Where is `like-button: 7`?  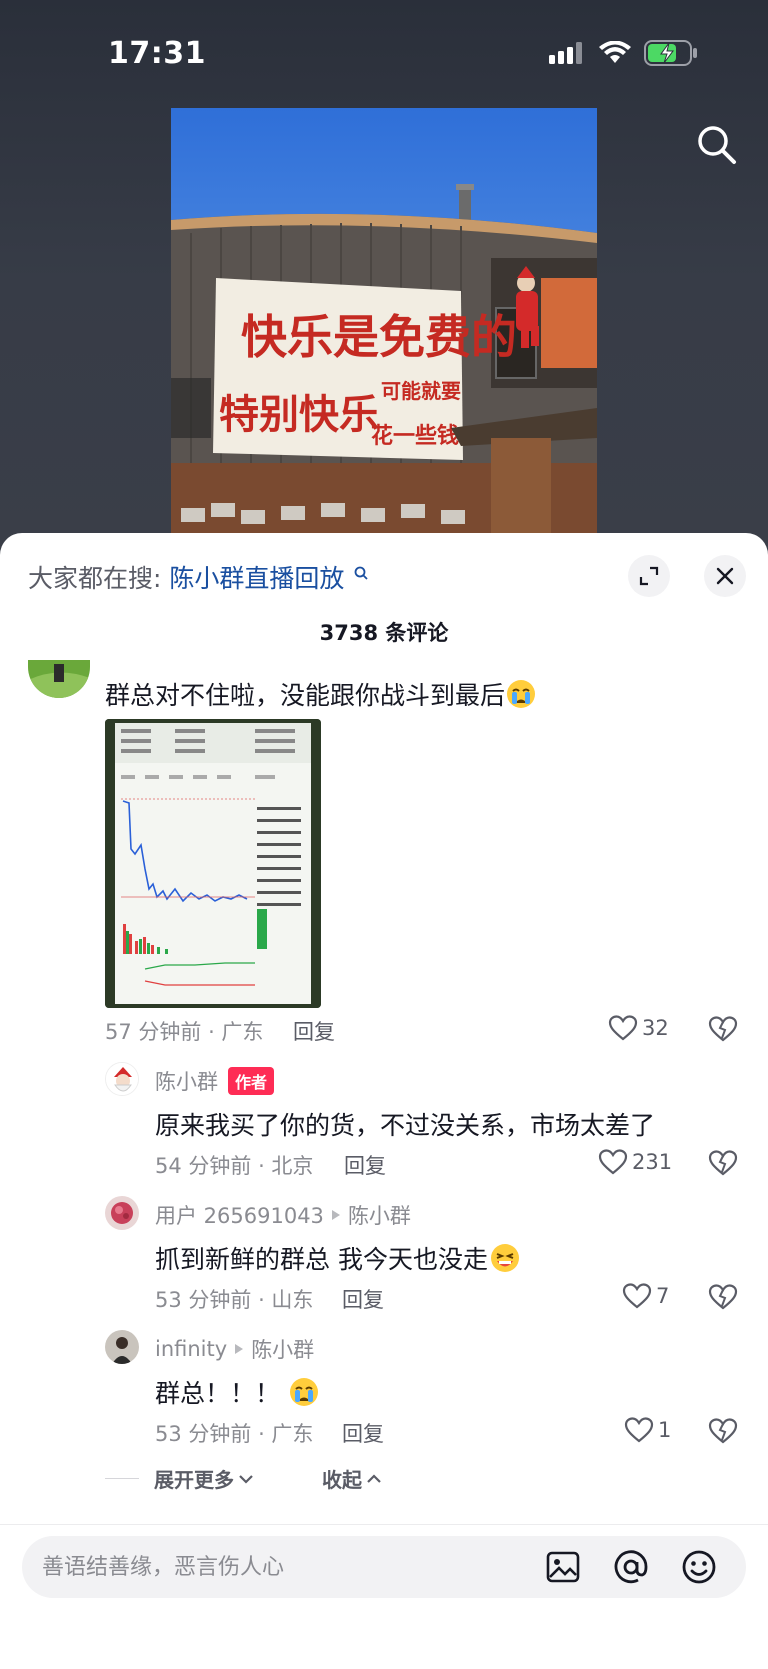 like-button: 7 is located at coordinates (645, 1296).